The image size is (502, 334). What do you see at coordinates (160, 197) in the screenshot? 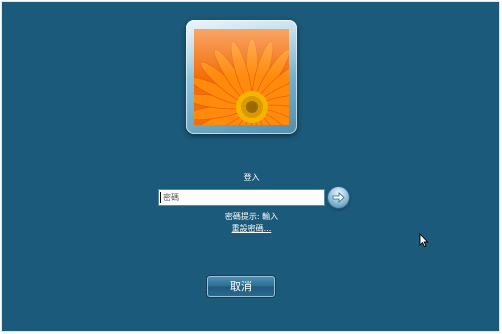
I see `text-caret` at bounding box center [160, 197].